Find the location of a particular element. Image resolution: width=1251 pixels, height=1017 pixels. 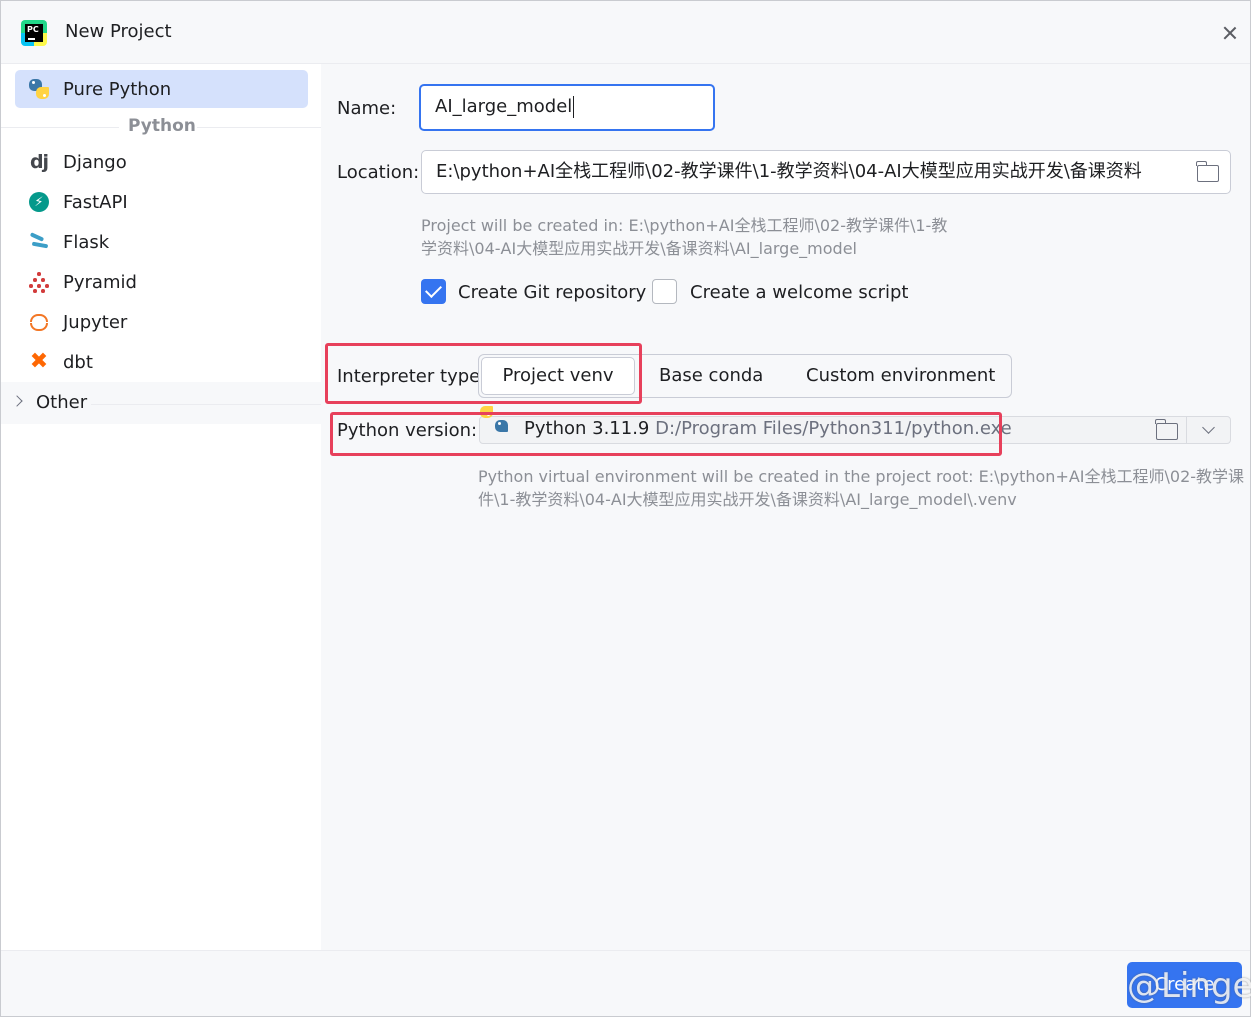

dialog-title: New Project is located at coordinates (118, 31).